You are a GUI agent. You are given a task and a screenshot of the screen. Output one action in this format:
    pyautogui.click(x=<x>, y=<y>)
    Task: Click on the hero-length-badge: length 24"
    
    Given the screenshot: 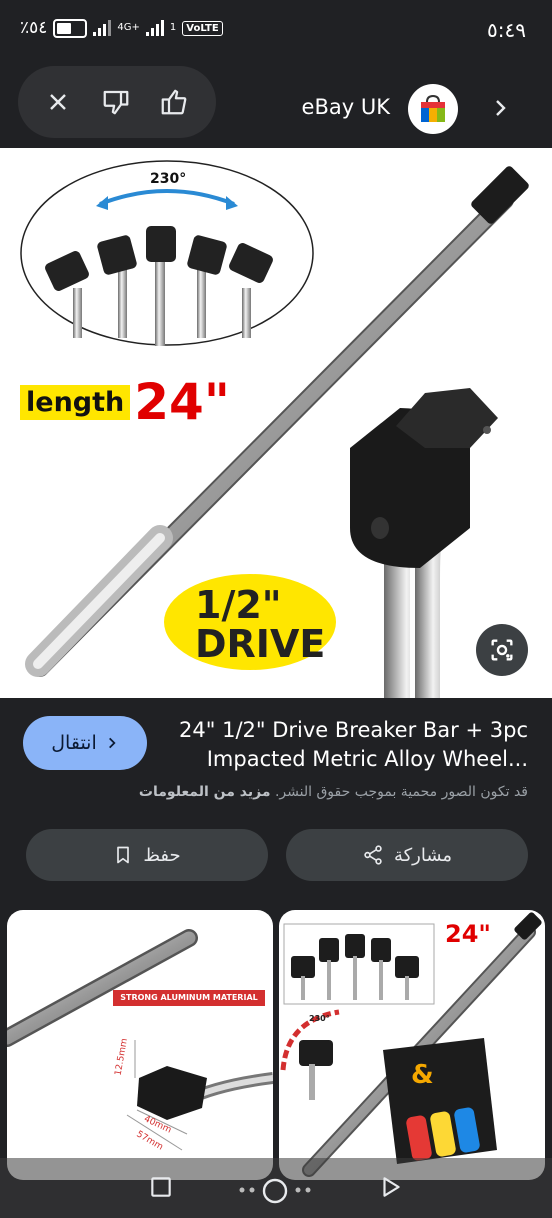 What is the action you would take?
    pyautogui.click(x=125, y=402)
    